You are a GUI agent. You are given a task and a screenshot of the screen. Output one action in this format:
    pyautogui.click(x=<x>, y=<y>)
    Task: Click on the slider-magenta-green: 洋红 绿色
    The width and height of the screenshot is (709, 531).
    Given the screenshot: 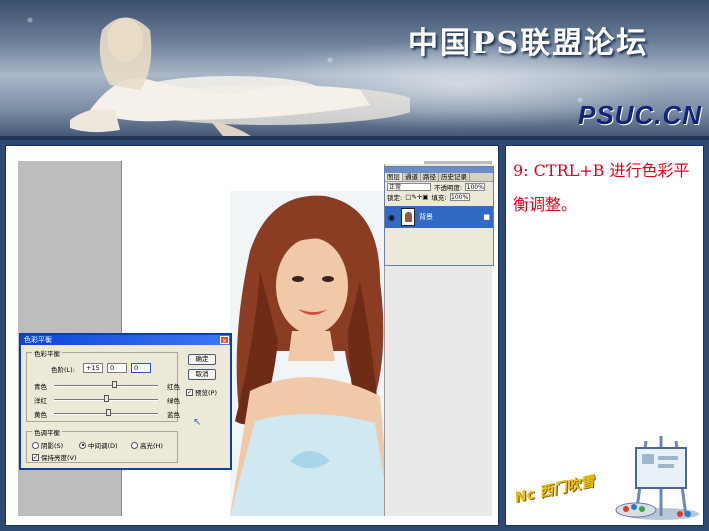 What is the action you would take?
    pyautogui.click(x=107, y=399)
    